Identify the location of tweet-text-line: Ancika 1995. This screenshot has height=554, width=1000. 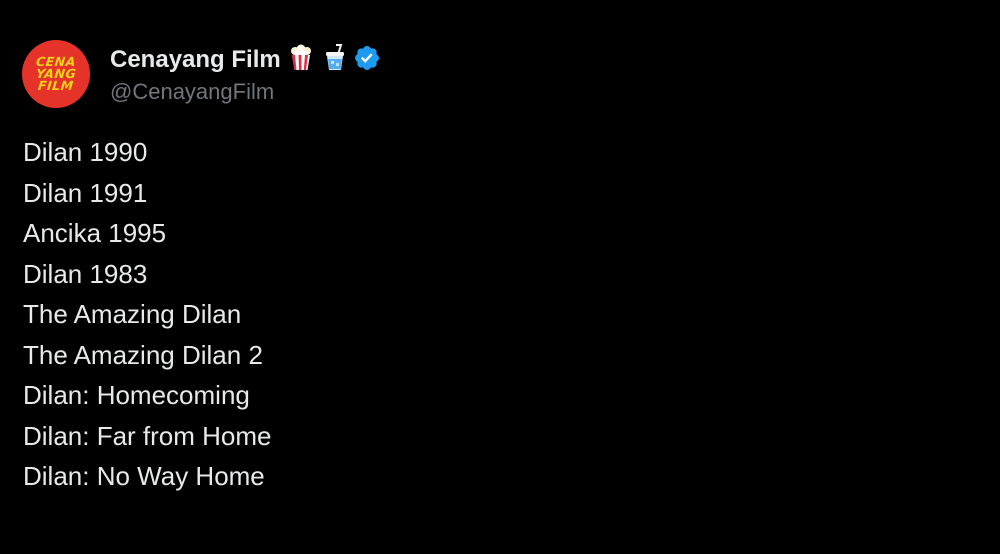
(95, 233).